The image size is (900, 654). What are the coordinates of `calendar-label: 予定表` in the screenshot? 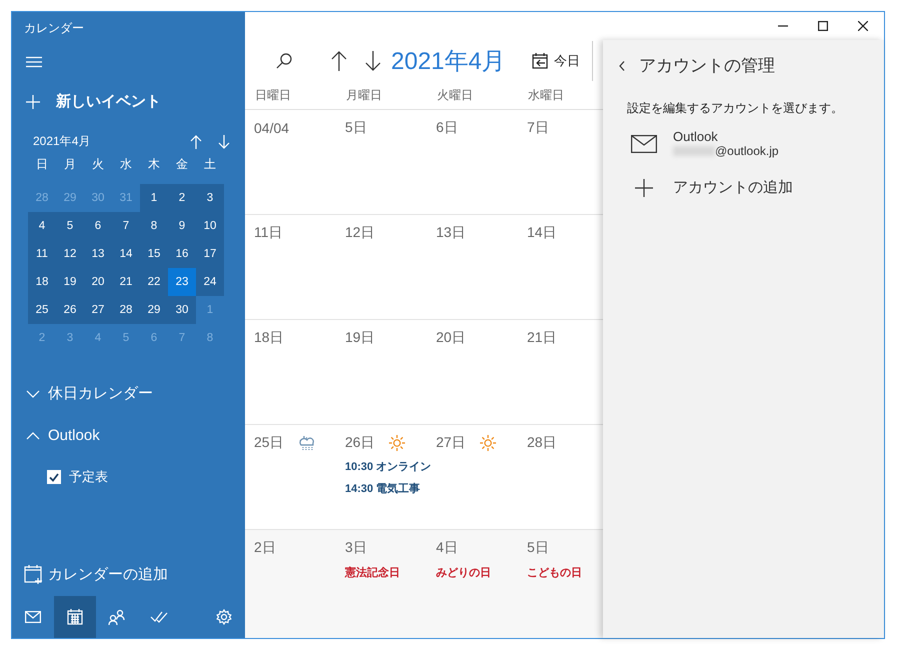 It's located at (88, 477).